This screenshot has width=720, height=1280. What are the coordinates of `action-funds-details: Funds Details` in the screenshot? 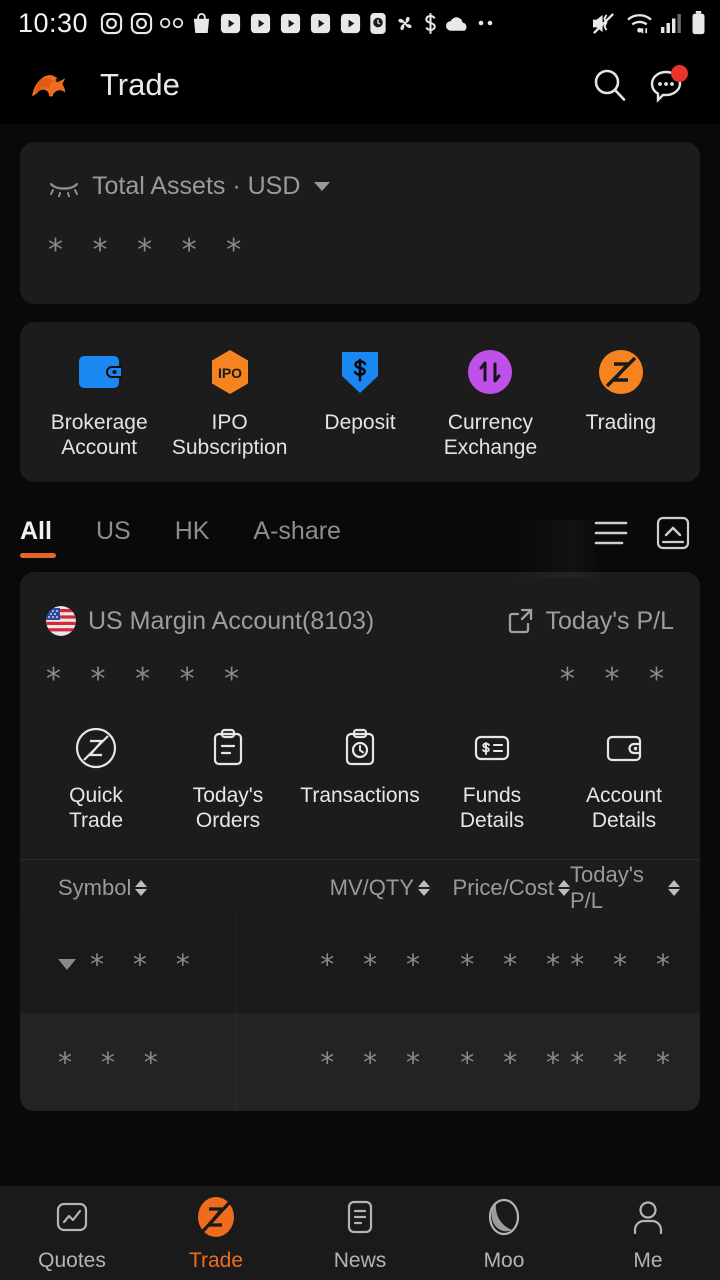 It's located at (492, 780).